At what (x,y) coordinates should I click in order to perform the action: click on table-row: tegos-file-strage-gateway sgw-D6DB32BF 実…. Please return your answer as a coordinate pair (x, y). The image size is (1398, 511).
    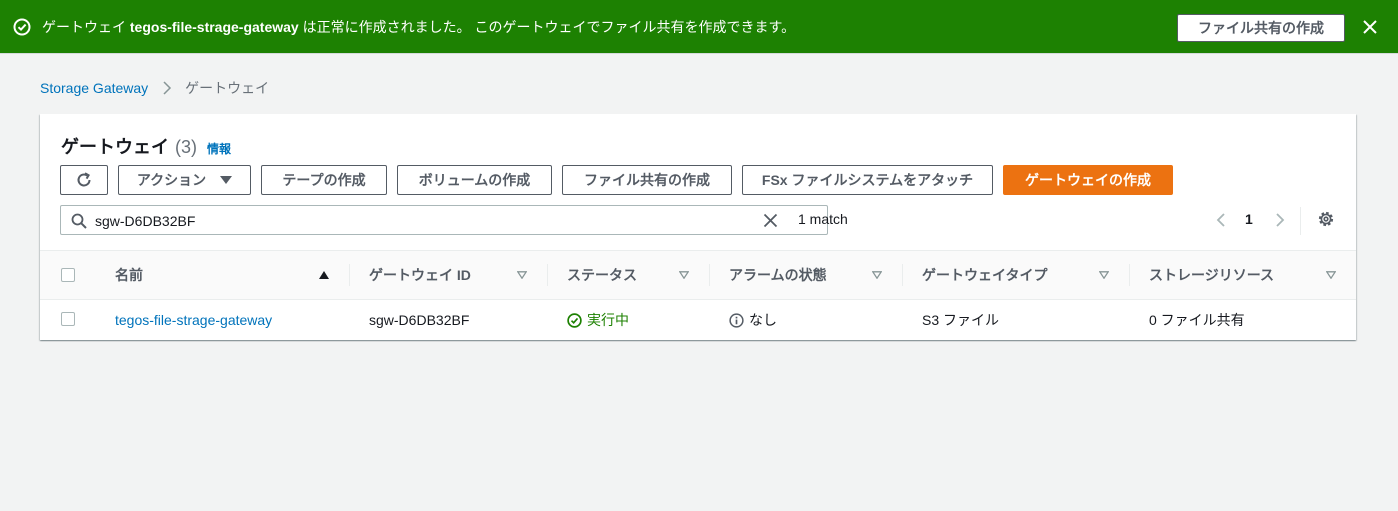
    Looking at the image, I should click on (698, 320).